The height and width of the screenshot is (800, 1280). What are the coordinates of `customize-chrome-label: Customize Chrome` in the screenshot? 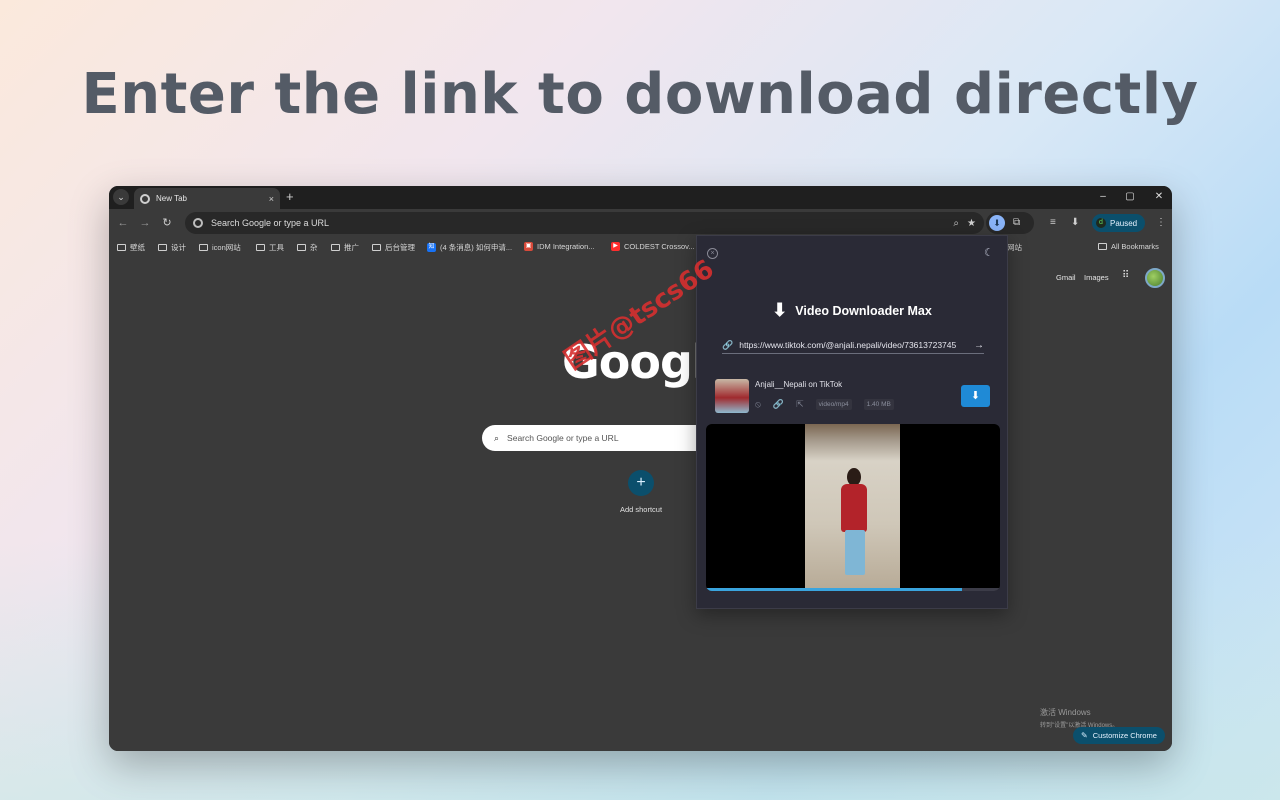 It's located at (1124, 735).